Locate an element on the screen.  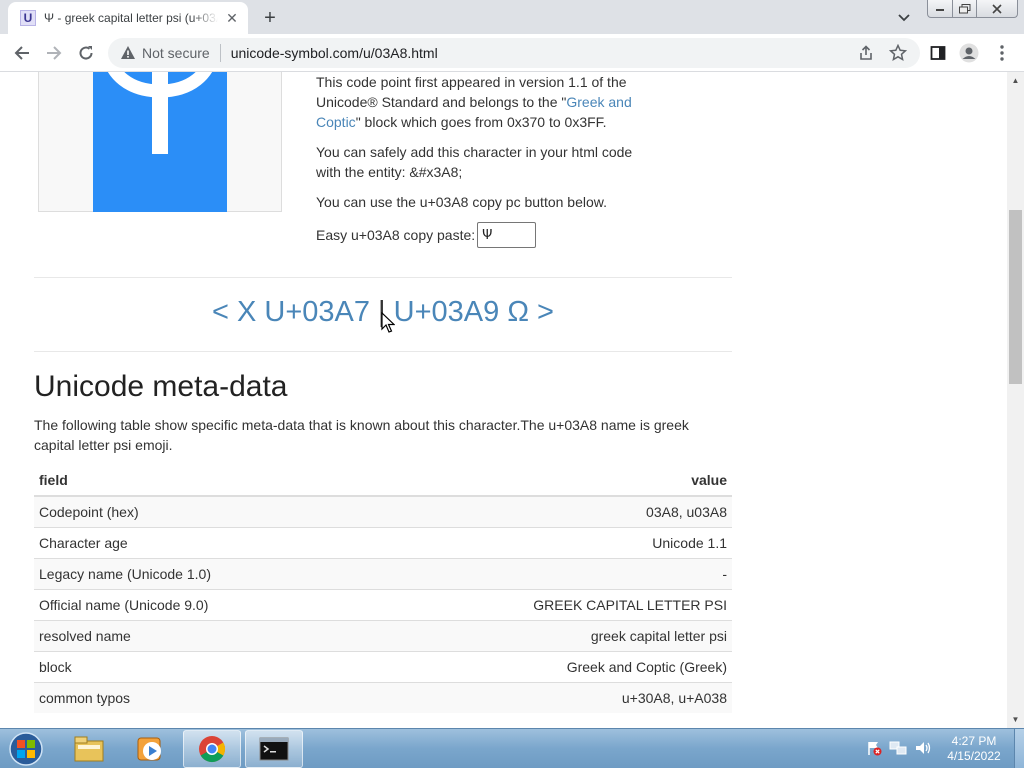
field-cell: Official name (Unicode 9.0) is located at coordinates (199, 604).